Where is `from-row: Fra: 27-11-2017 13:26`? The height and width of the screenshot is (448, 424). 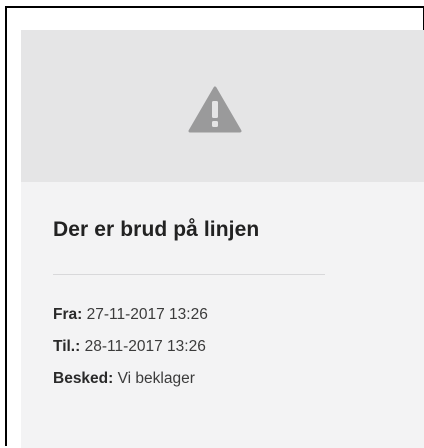
from-row: Fra: 27-11-2017 13:26 is located at coordinates (130, 315).